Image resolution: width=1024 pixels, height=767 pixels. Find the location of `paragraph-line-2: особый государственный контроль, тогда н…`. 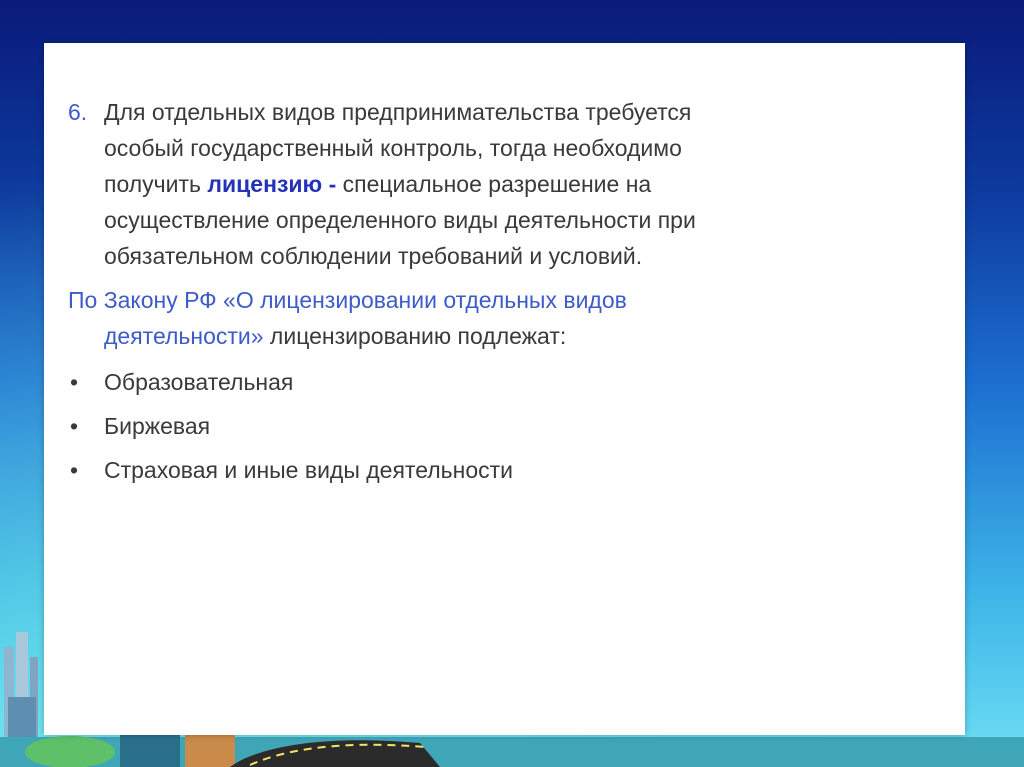

paragraph-line-2: особый государственный контроль, тогда н… is located at coordinates (393, 148).